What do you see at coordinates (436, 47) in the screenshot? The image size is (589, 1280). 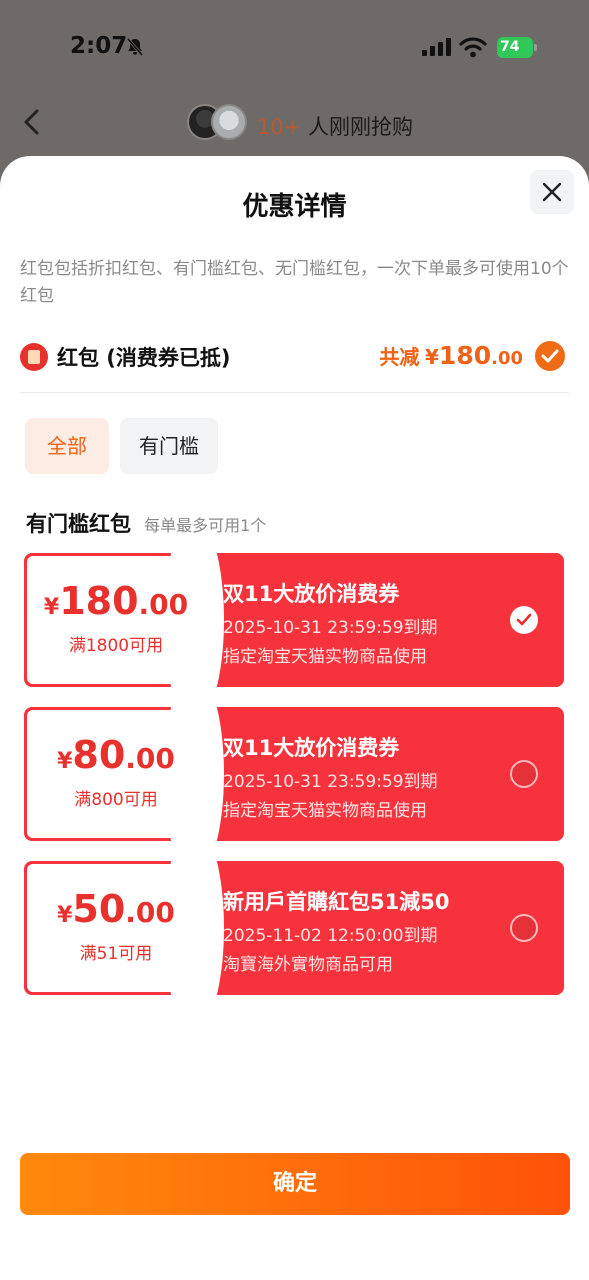 I see `cellular-signal-icon` at bounding box center [436, 47].